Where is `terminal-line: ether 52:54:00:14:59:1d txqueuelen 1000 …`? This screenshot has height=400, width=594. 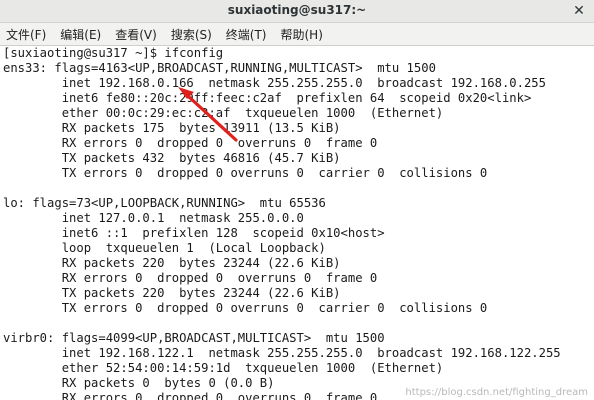 terminal-line: ether 52:54:00:14:59:1d txqueuelen 1000 … is located at coordinates (223, 368).